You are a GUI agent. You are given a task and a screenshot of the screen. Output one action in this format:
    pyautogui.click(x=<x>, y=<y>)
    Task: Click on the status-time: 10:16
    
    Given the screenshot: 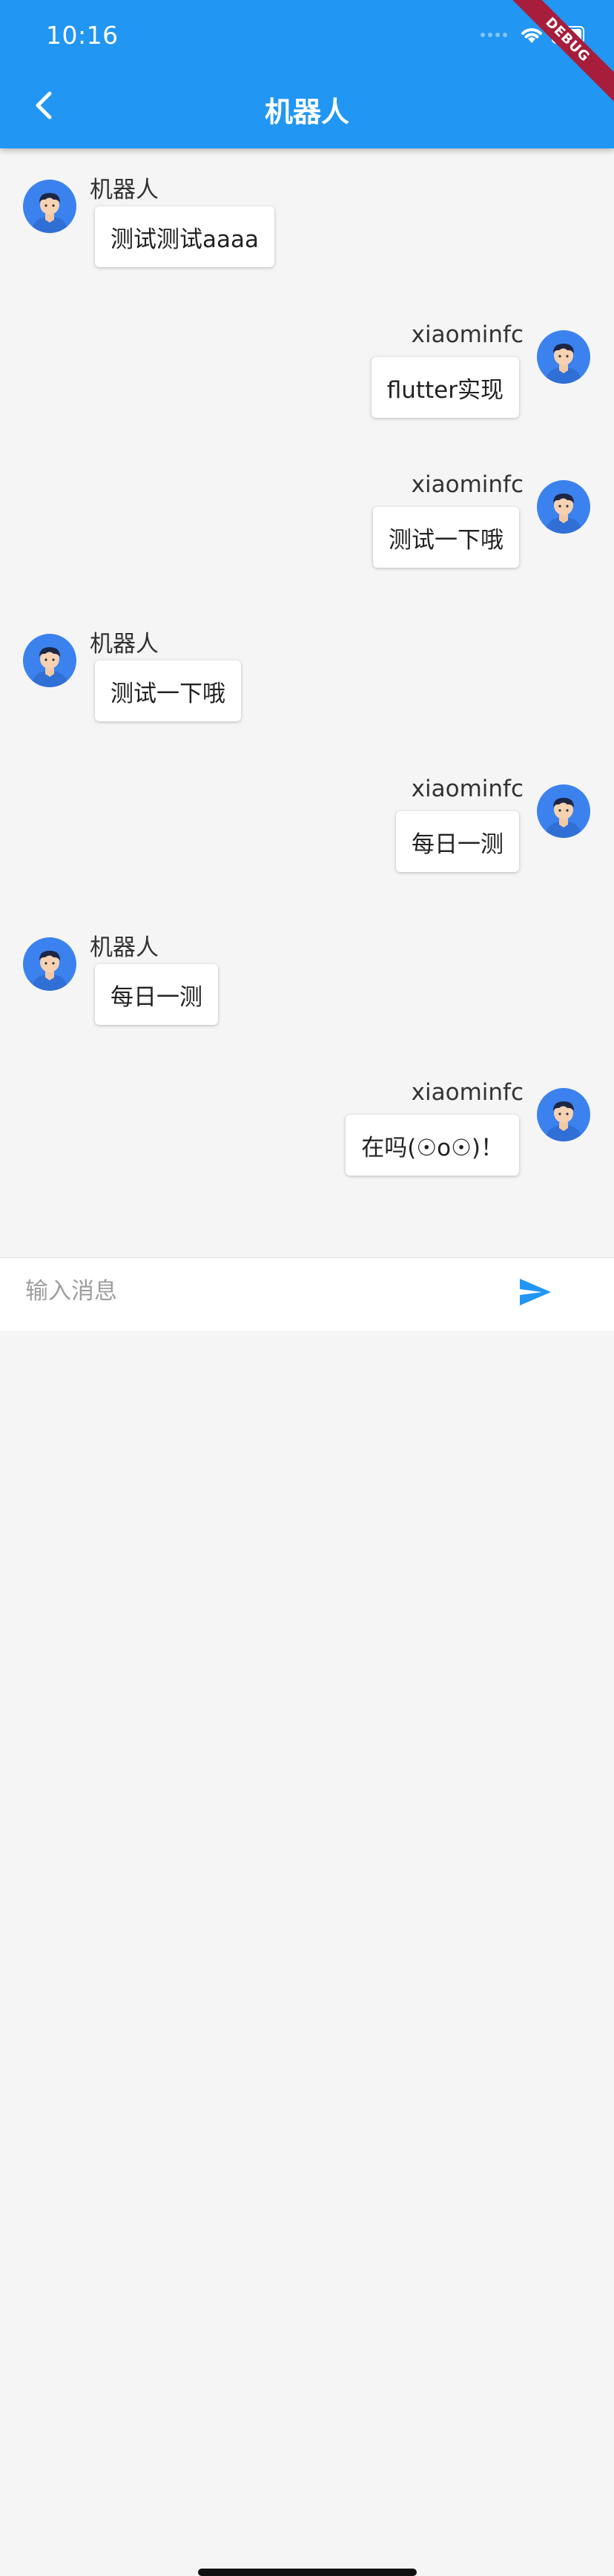 What is the action you would take?
    pyautogui.click(x=82, y=36)
    